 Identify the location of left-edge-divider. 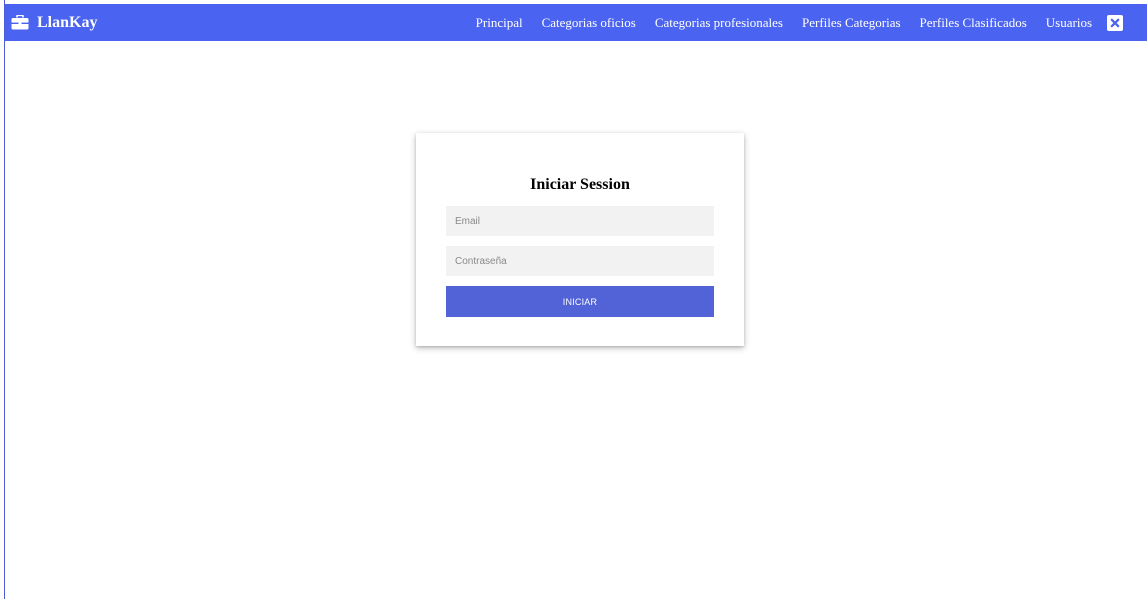
(2, 299).